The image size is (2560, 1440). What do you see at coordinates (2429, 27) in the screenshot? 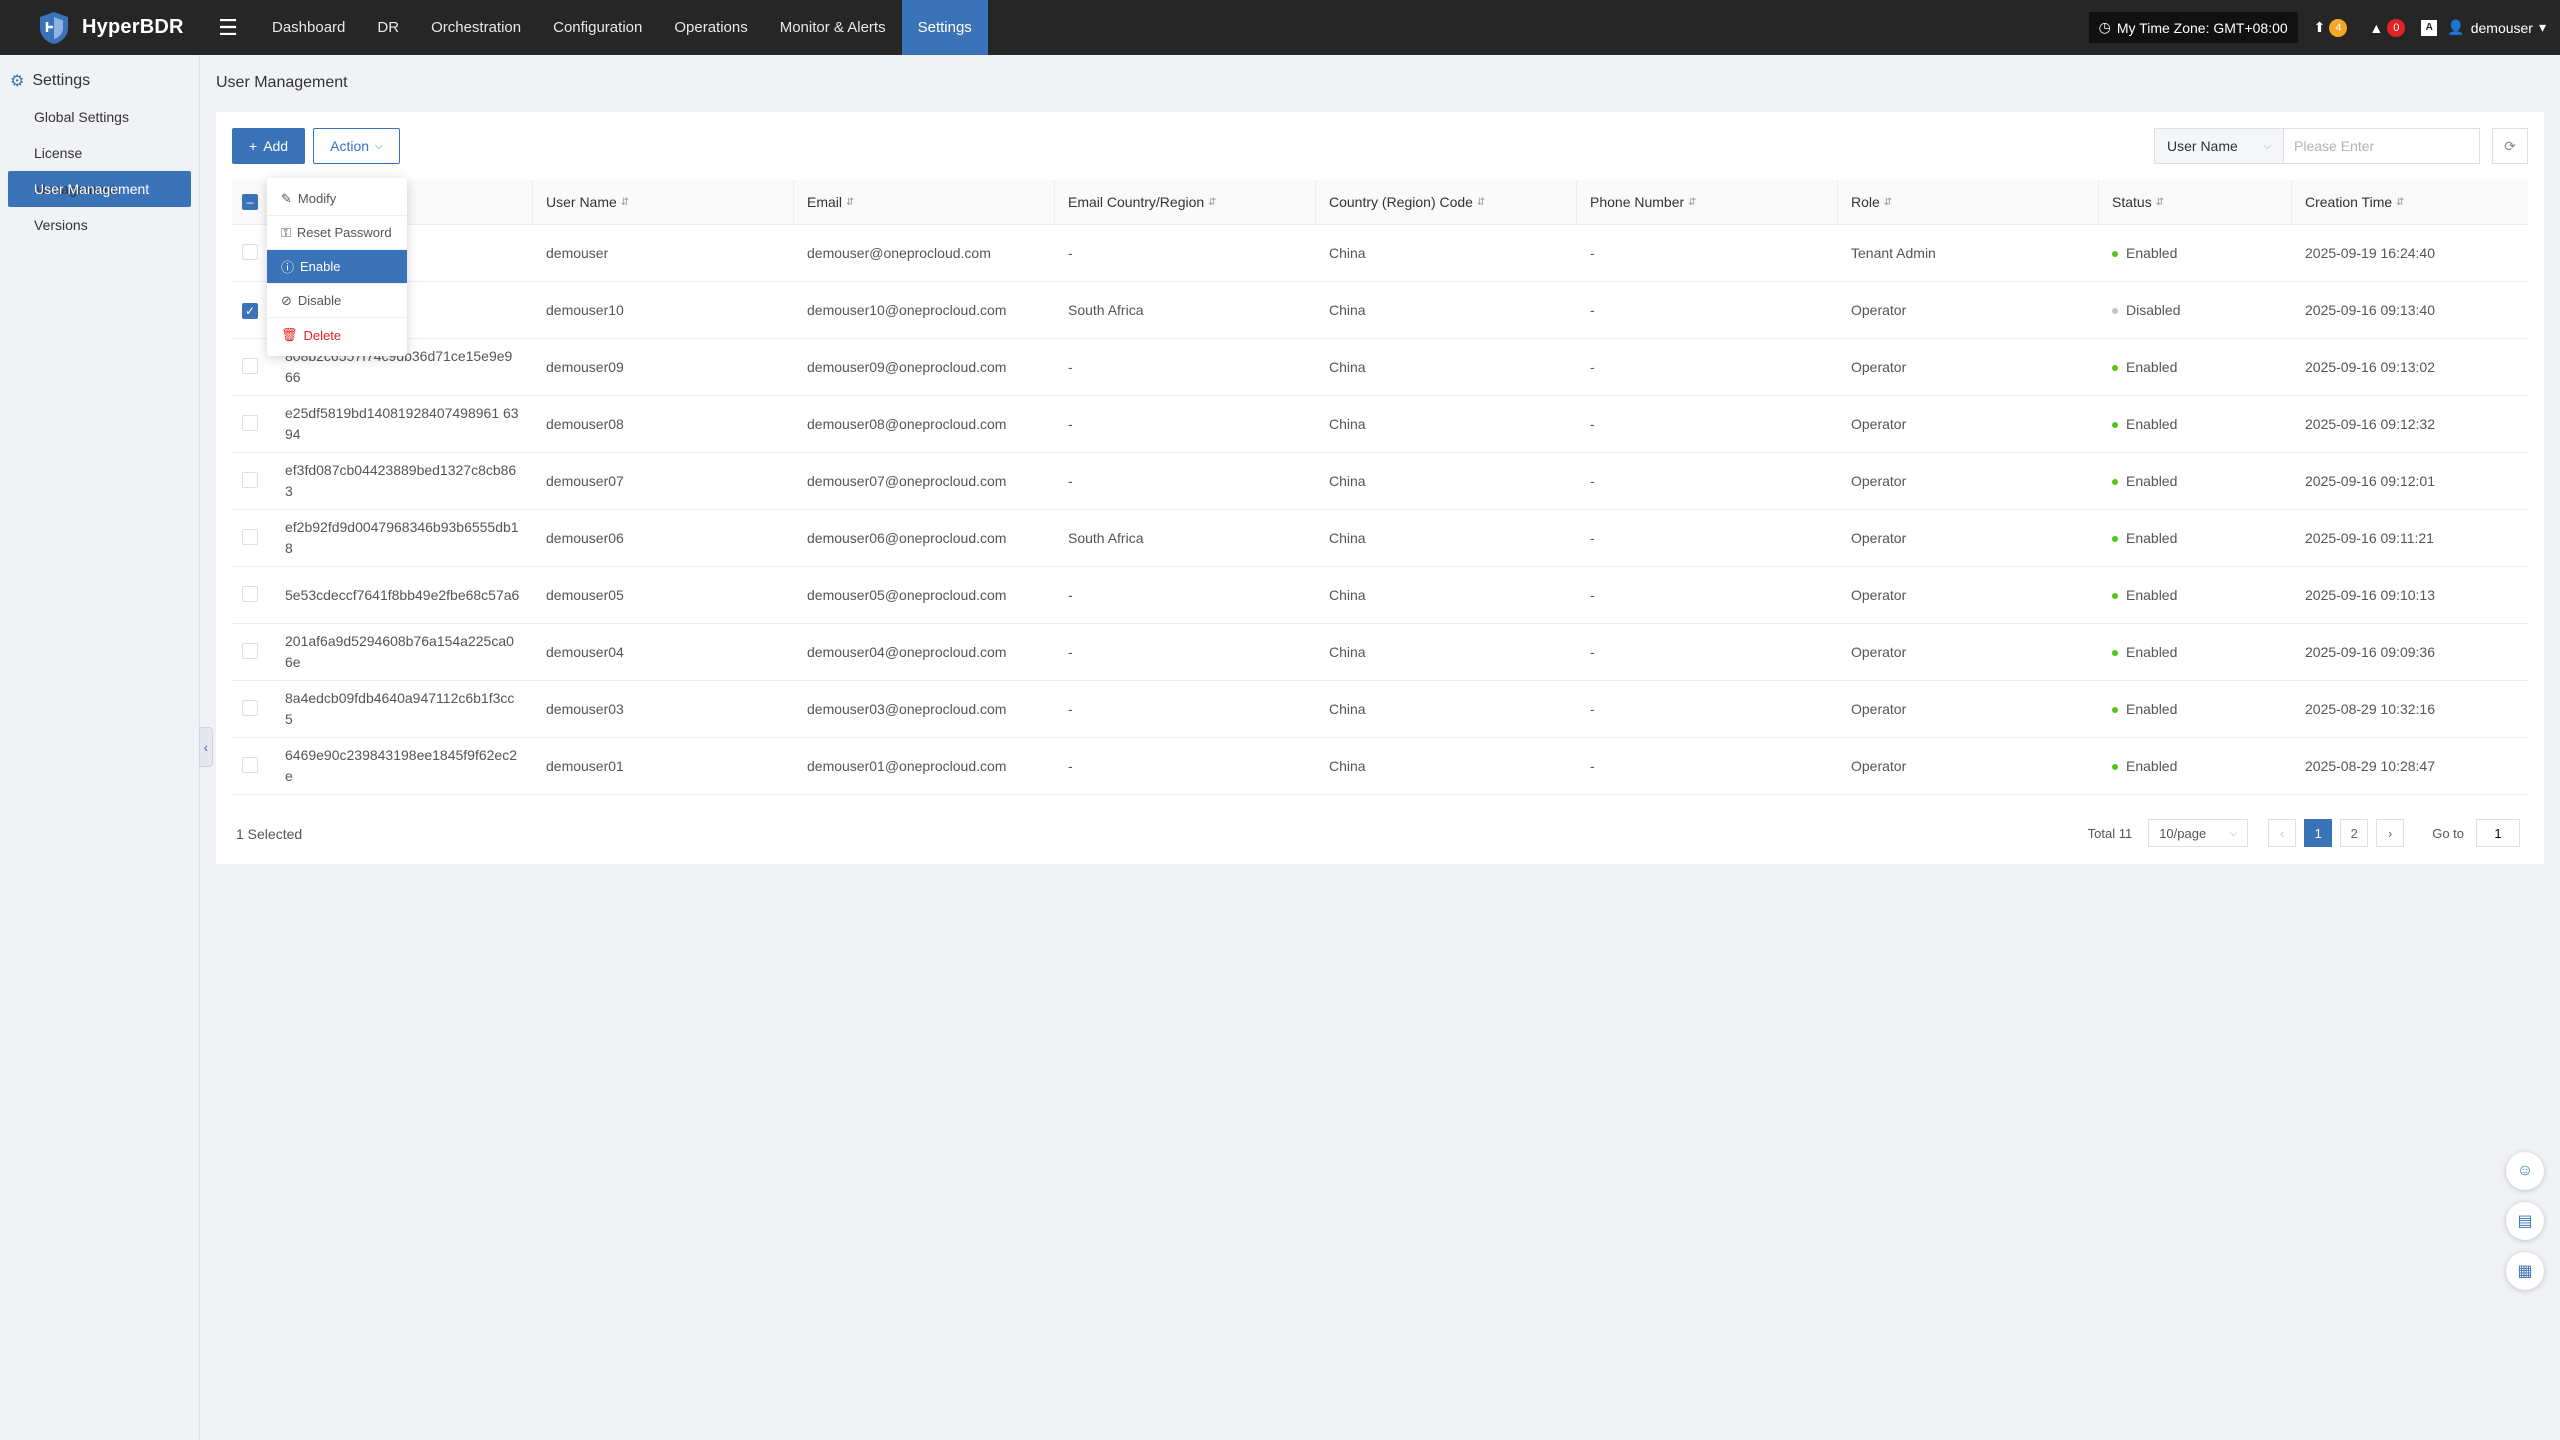
I see `language-icon: A` at bounding box center [2429, 27].